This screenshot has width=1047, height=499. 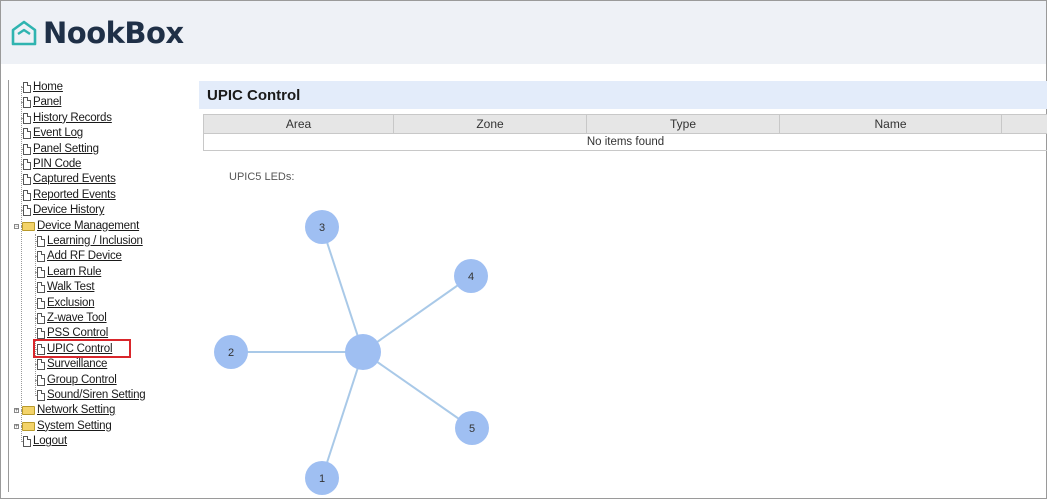 I want to click on led-node-5: 5, so click(x=472, y=428).